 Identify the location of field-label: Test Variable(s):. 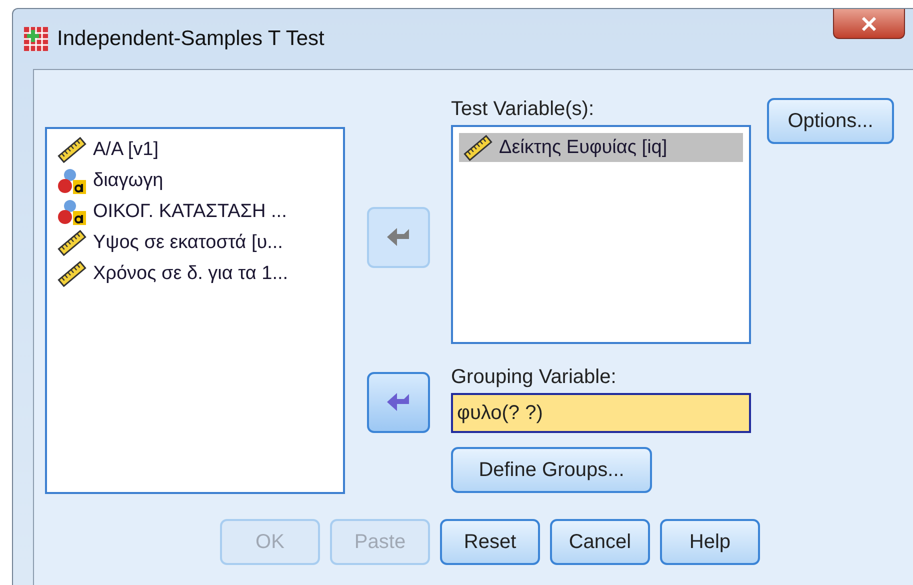
(523, 109).